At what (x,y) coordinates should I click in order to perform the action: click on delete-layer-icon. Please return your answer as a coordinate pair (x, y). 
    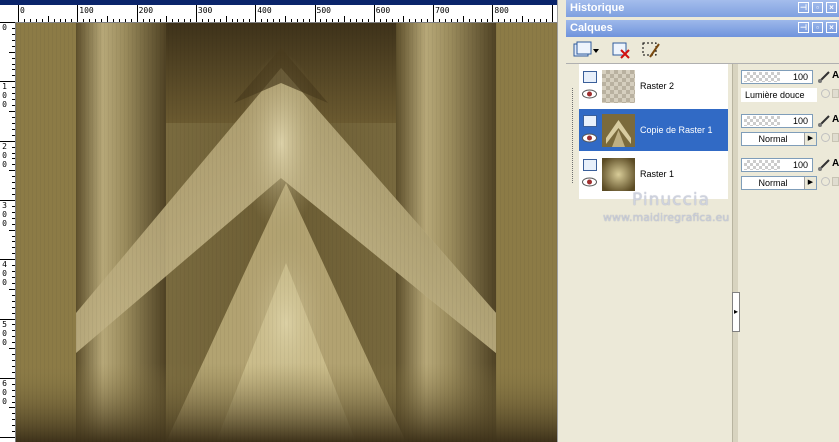
    Looking at the image, I should click on (621, 50).